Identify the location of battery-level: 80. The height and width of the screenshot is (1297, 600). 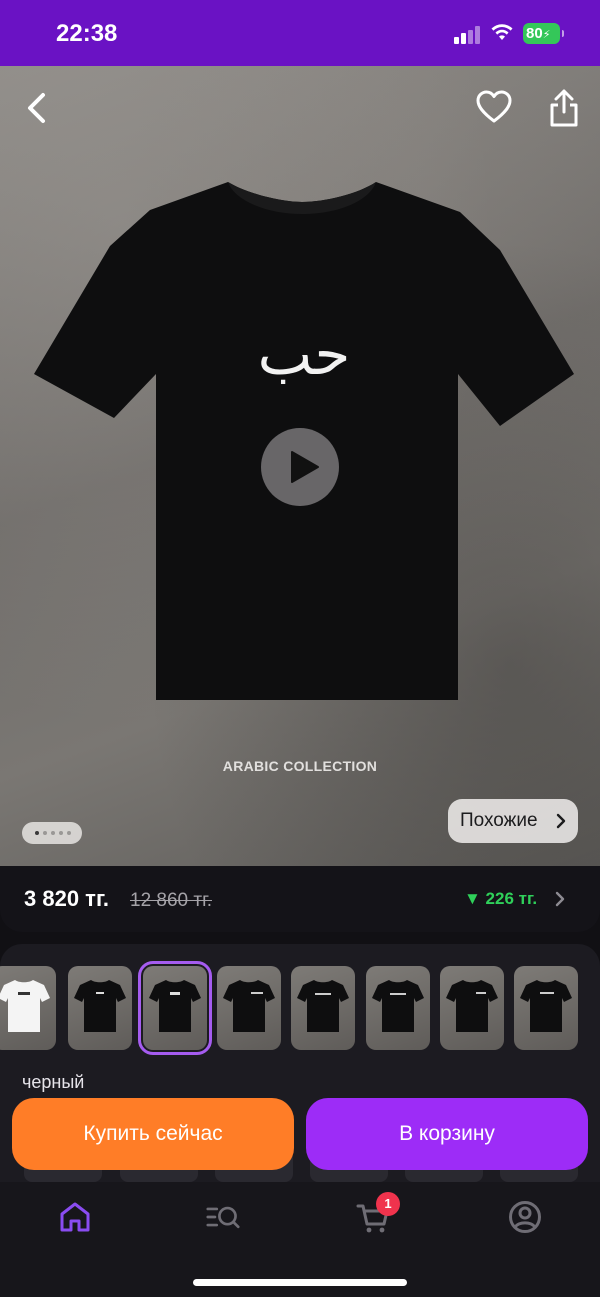
(534, 33).